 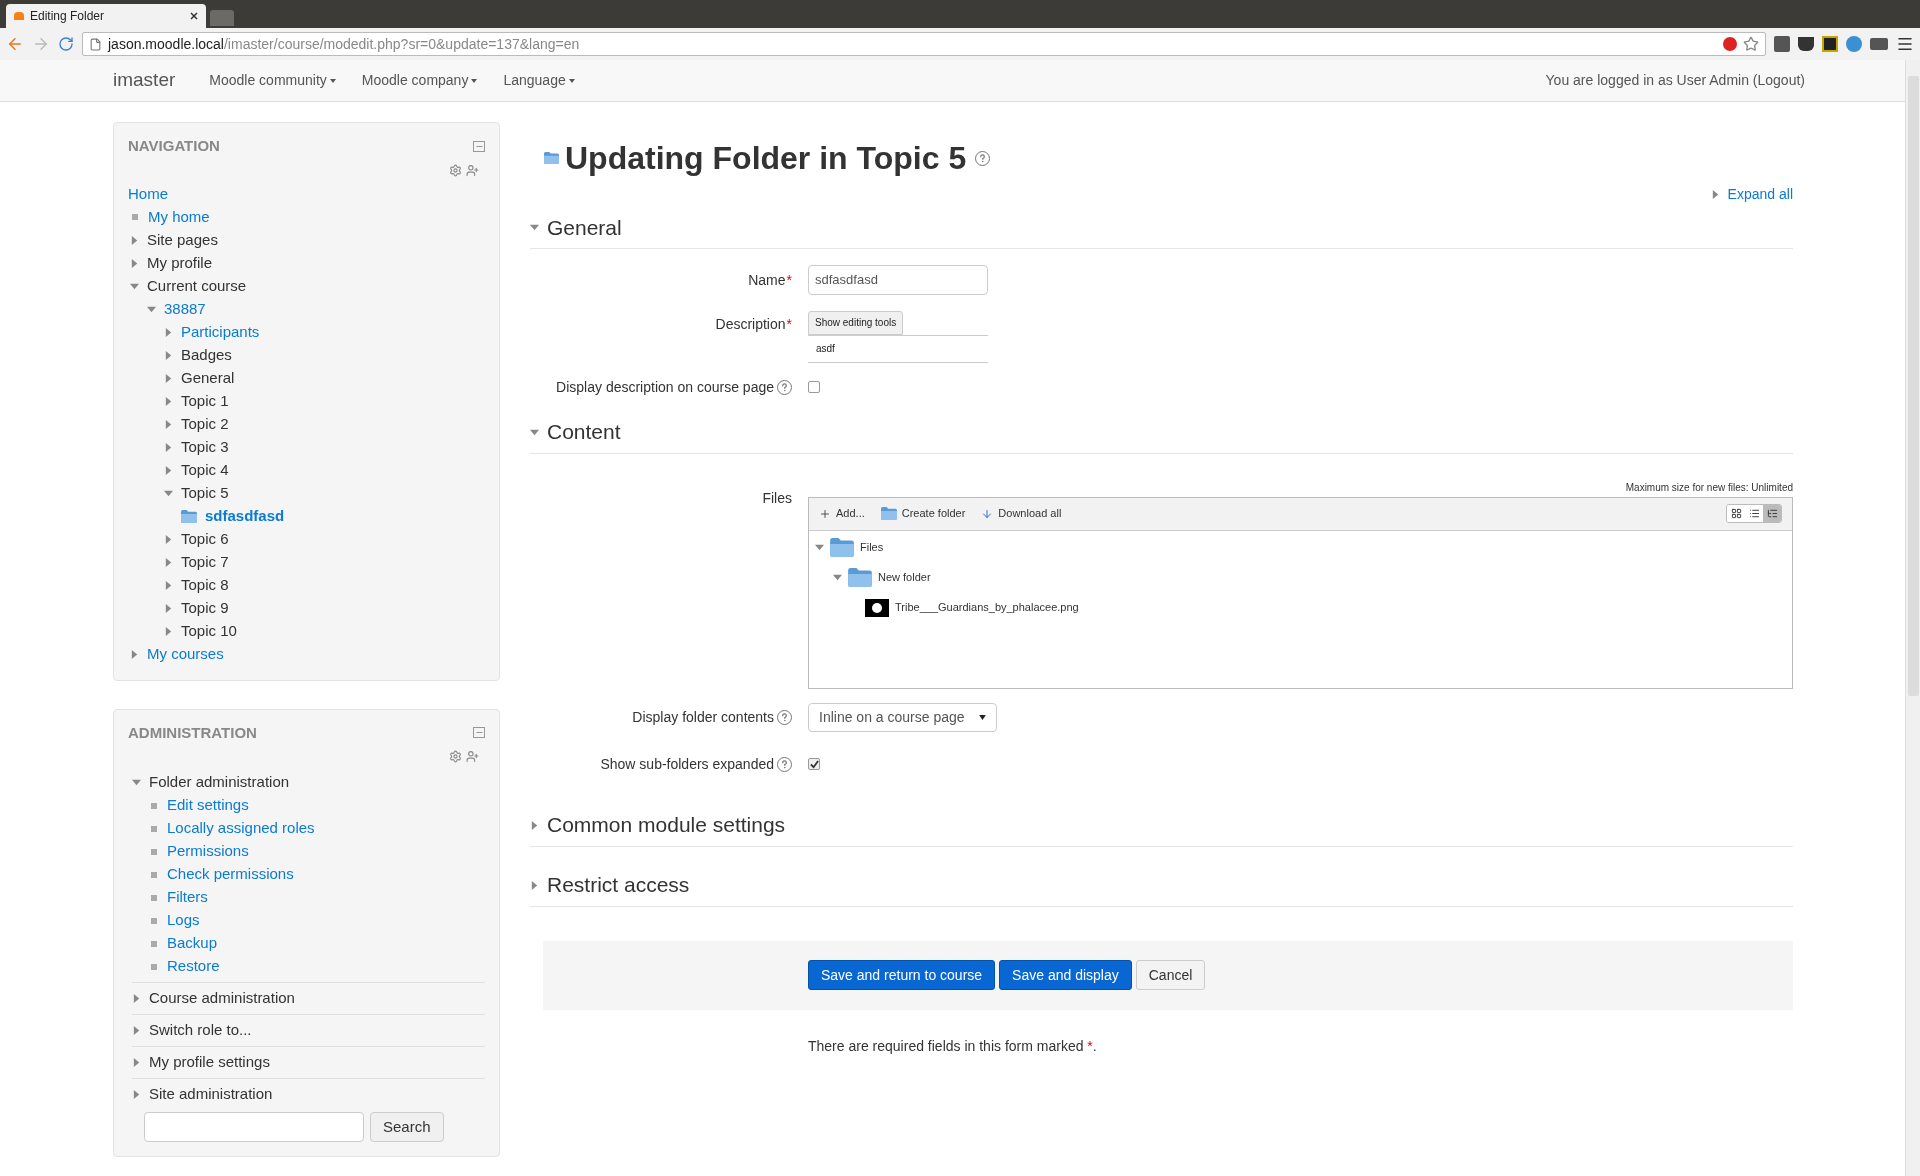 What do you see at coordinates (209, 1062) in the screenshot?
I see `nav-item: My profile settings` at bounding box center [209, 1062].